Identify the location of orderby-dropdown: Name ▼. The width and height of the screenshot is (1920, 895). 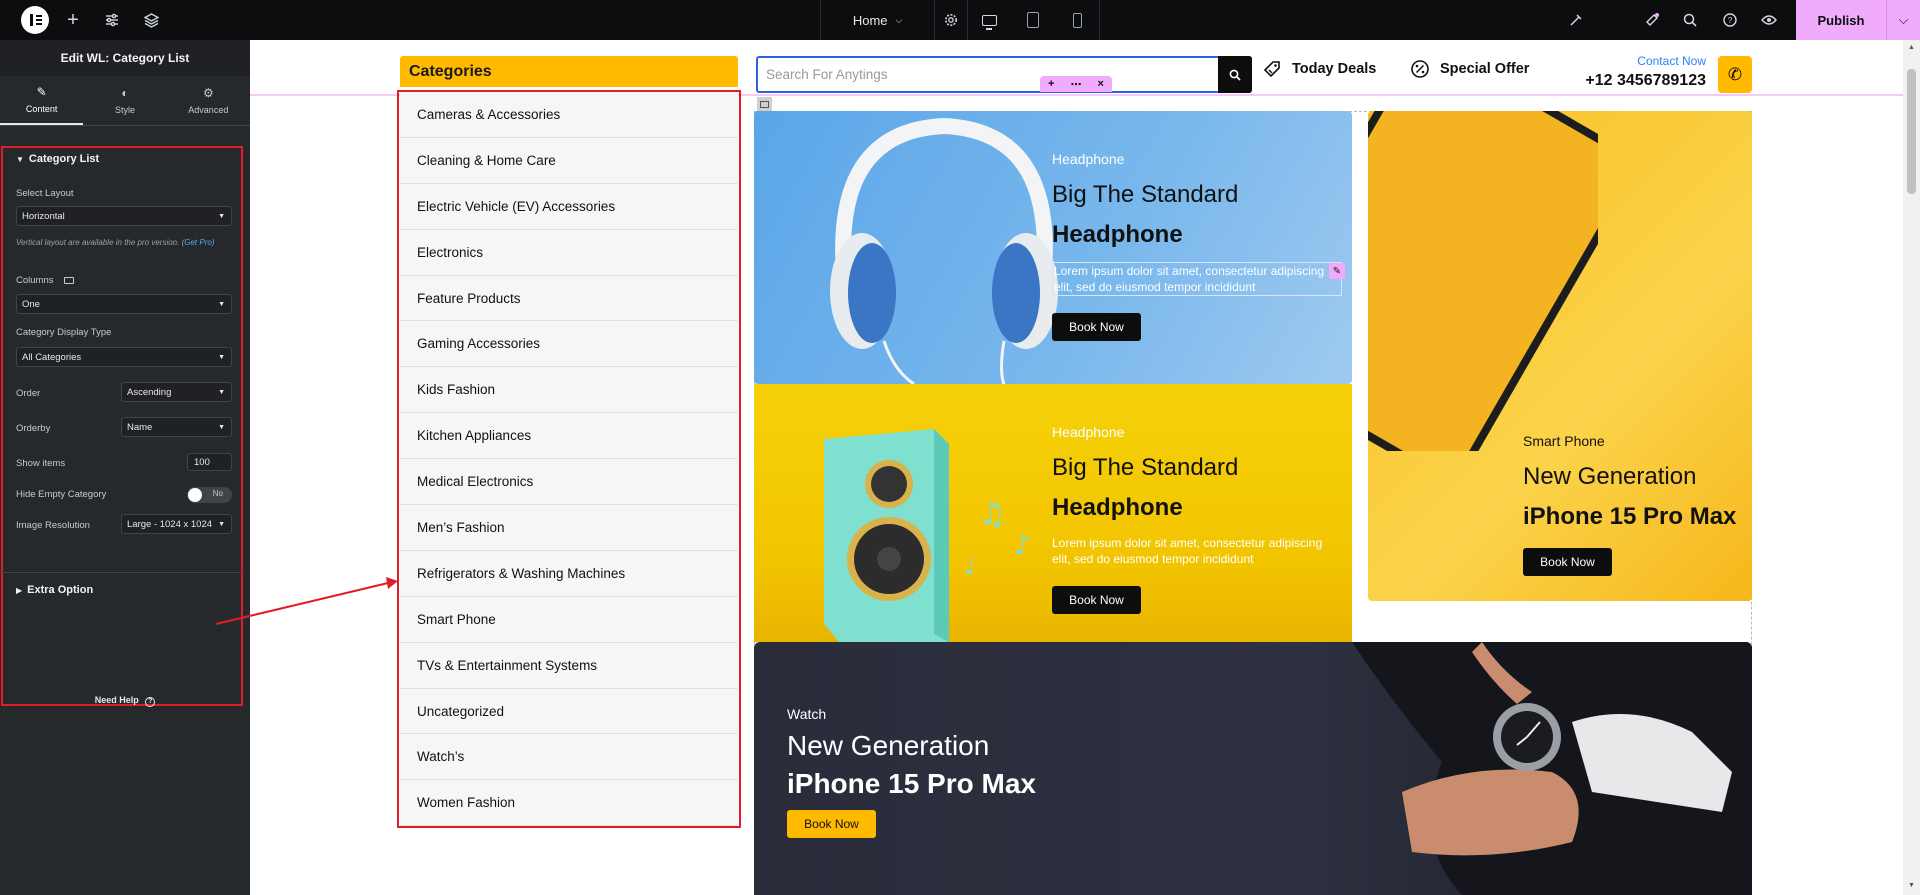
(176, 427).